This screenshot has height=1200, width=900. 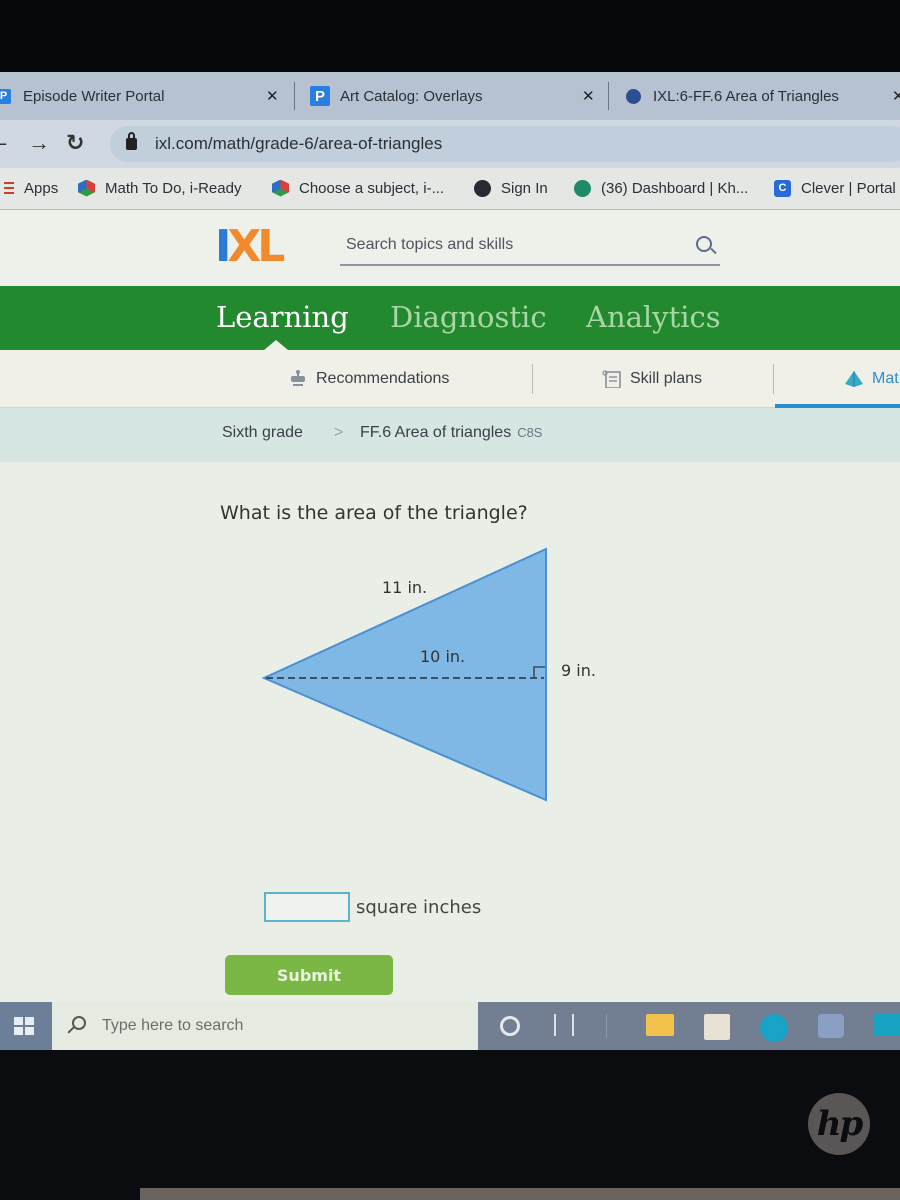 I want to click on monitor-bezel-top, so click(x=450, y=36).